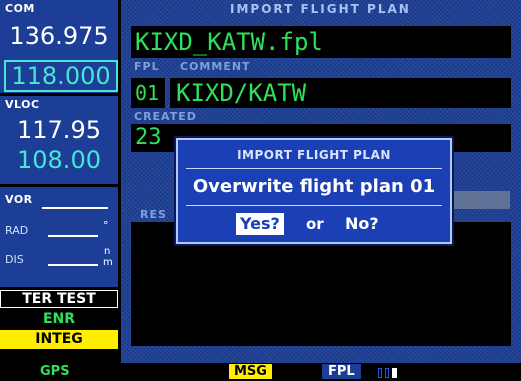  Describe the element at coordinates (22, 104) in the screenshot. I see `vloc-label: VLOC` at that location.